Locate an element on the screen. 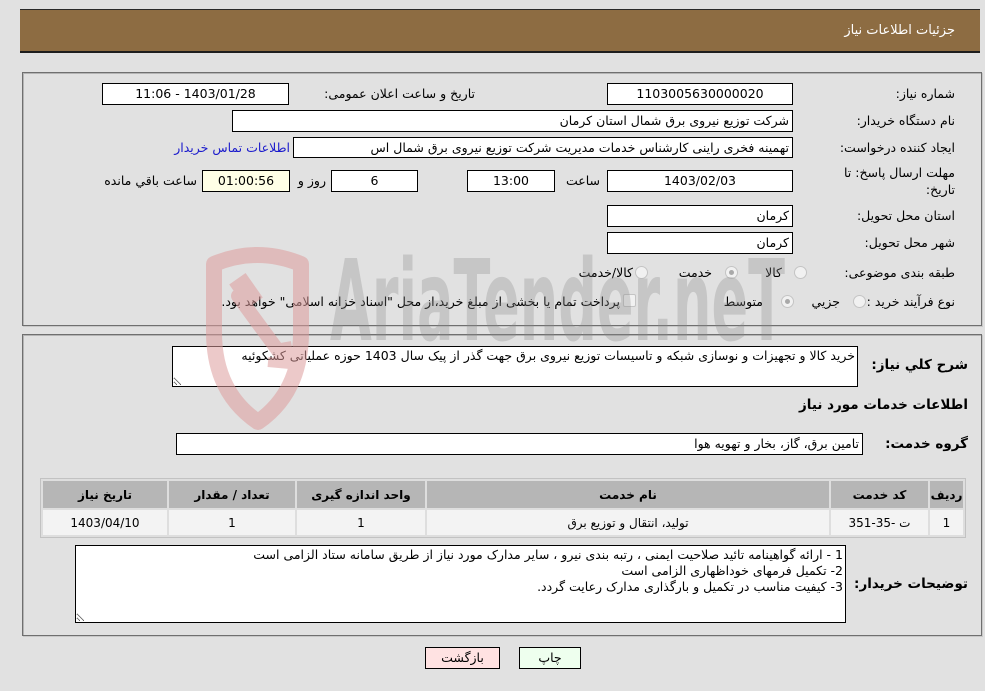  cell-row-number: 1 is located at coordinates (946, 522).